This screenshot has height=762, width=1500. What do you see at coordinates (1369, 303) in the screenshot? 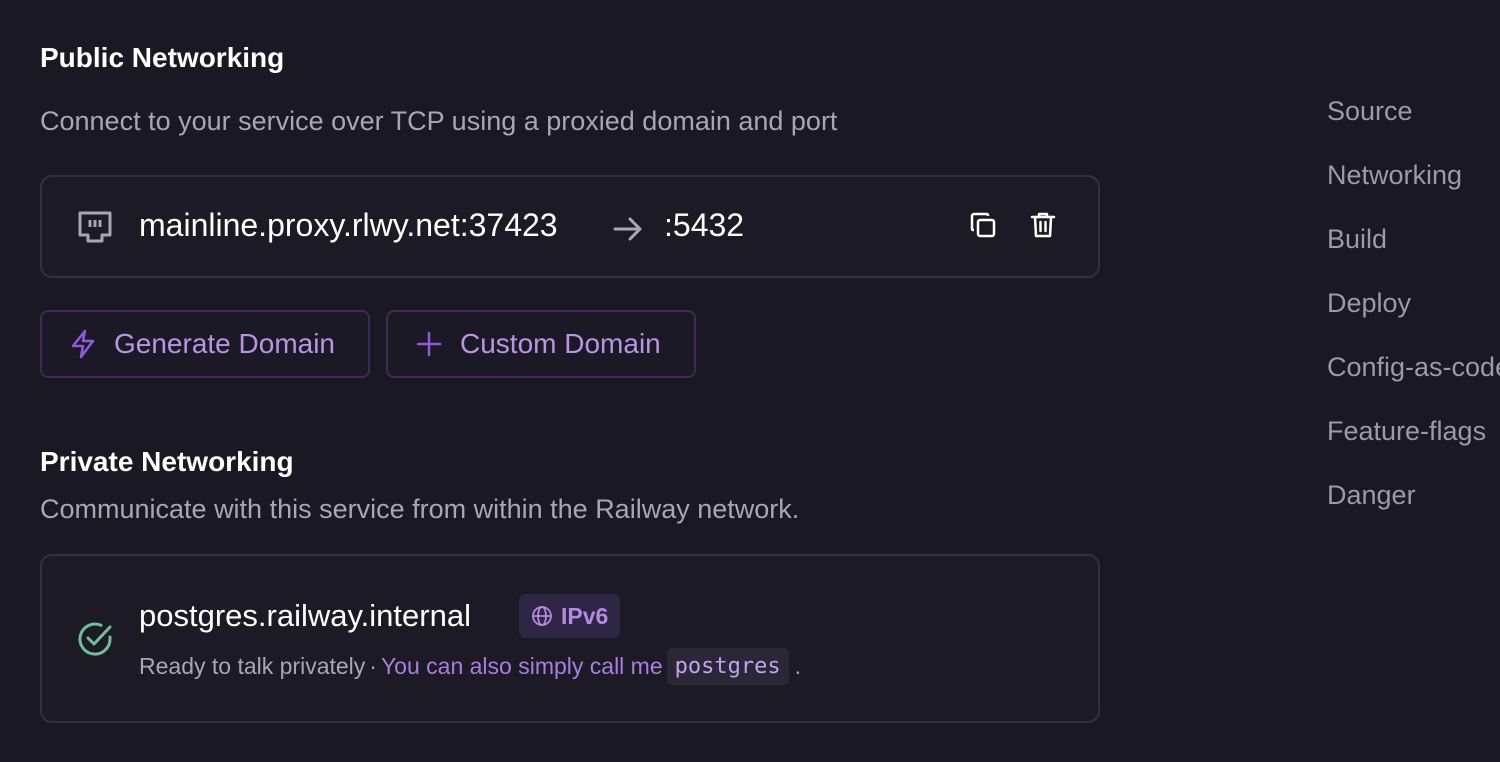
I see `nav-item-deploy: Deploy` at bounding box center [1369, 303].